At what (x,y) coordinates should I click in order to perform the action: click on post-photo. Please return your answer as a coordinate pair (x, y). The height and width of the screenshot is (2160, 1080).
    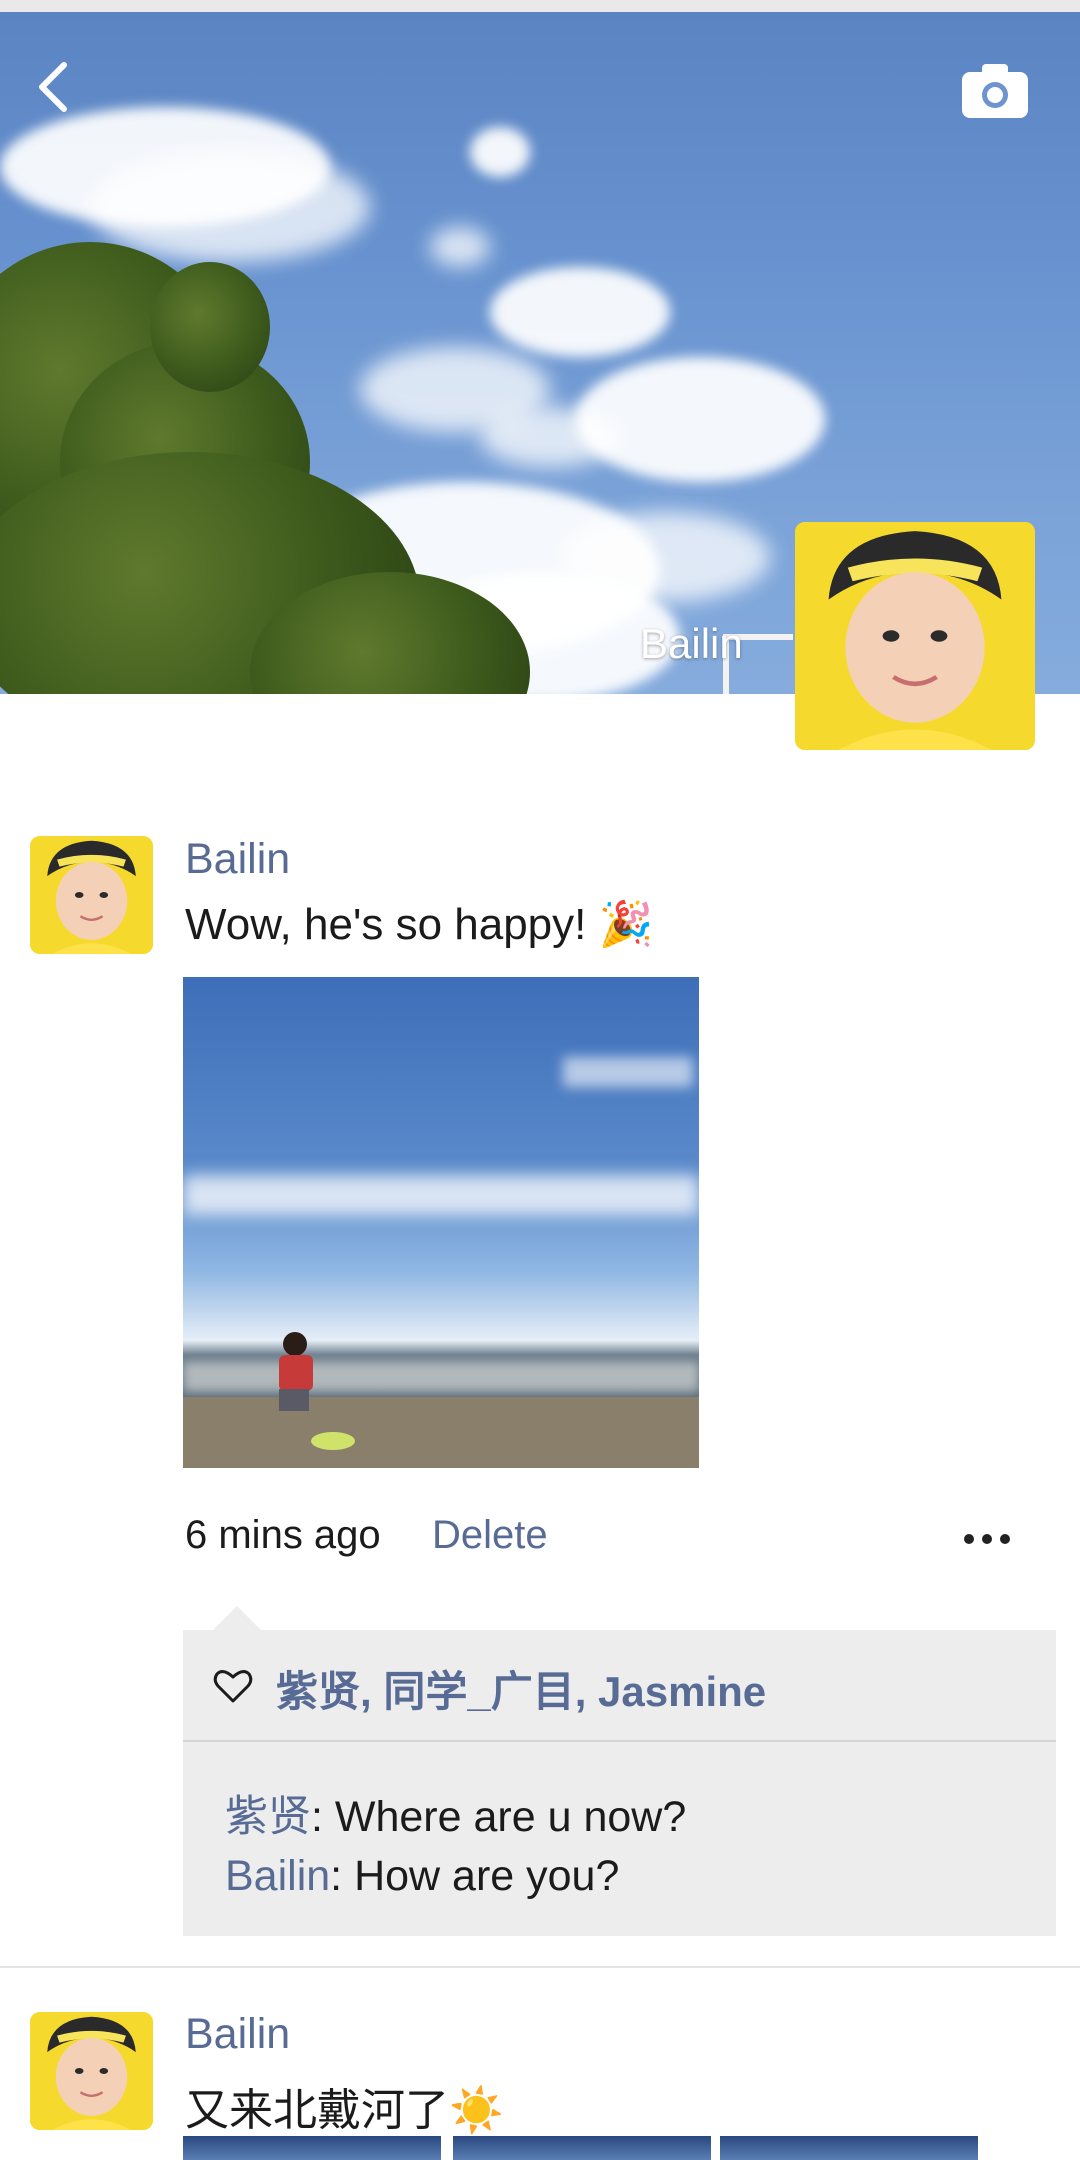
    Looking at the image, I should click on (441, 1222).